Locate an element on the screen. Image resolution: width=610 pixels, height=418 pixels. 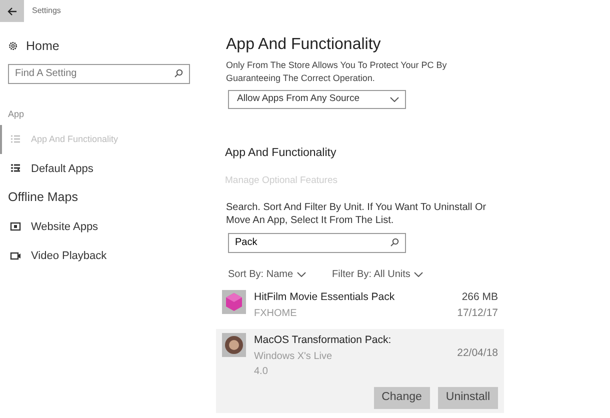
nav-item: Video Playback is located at coordinates (105, 255).